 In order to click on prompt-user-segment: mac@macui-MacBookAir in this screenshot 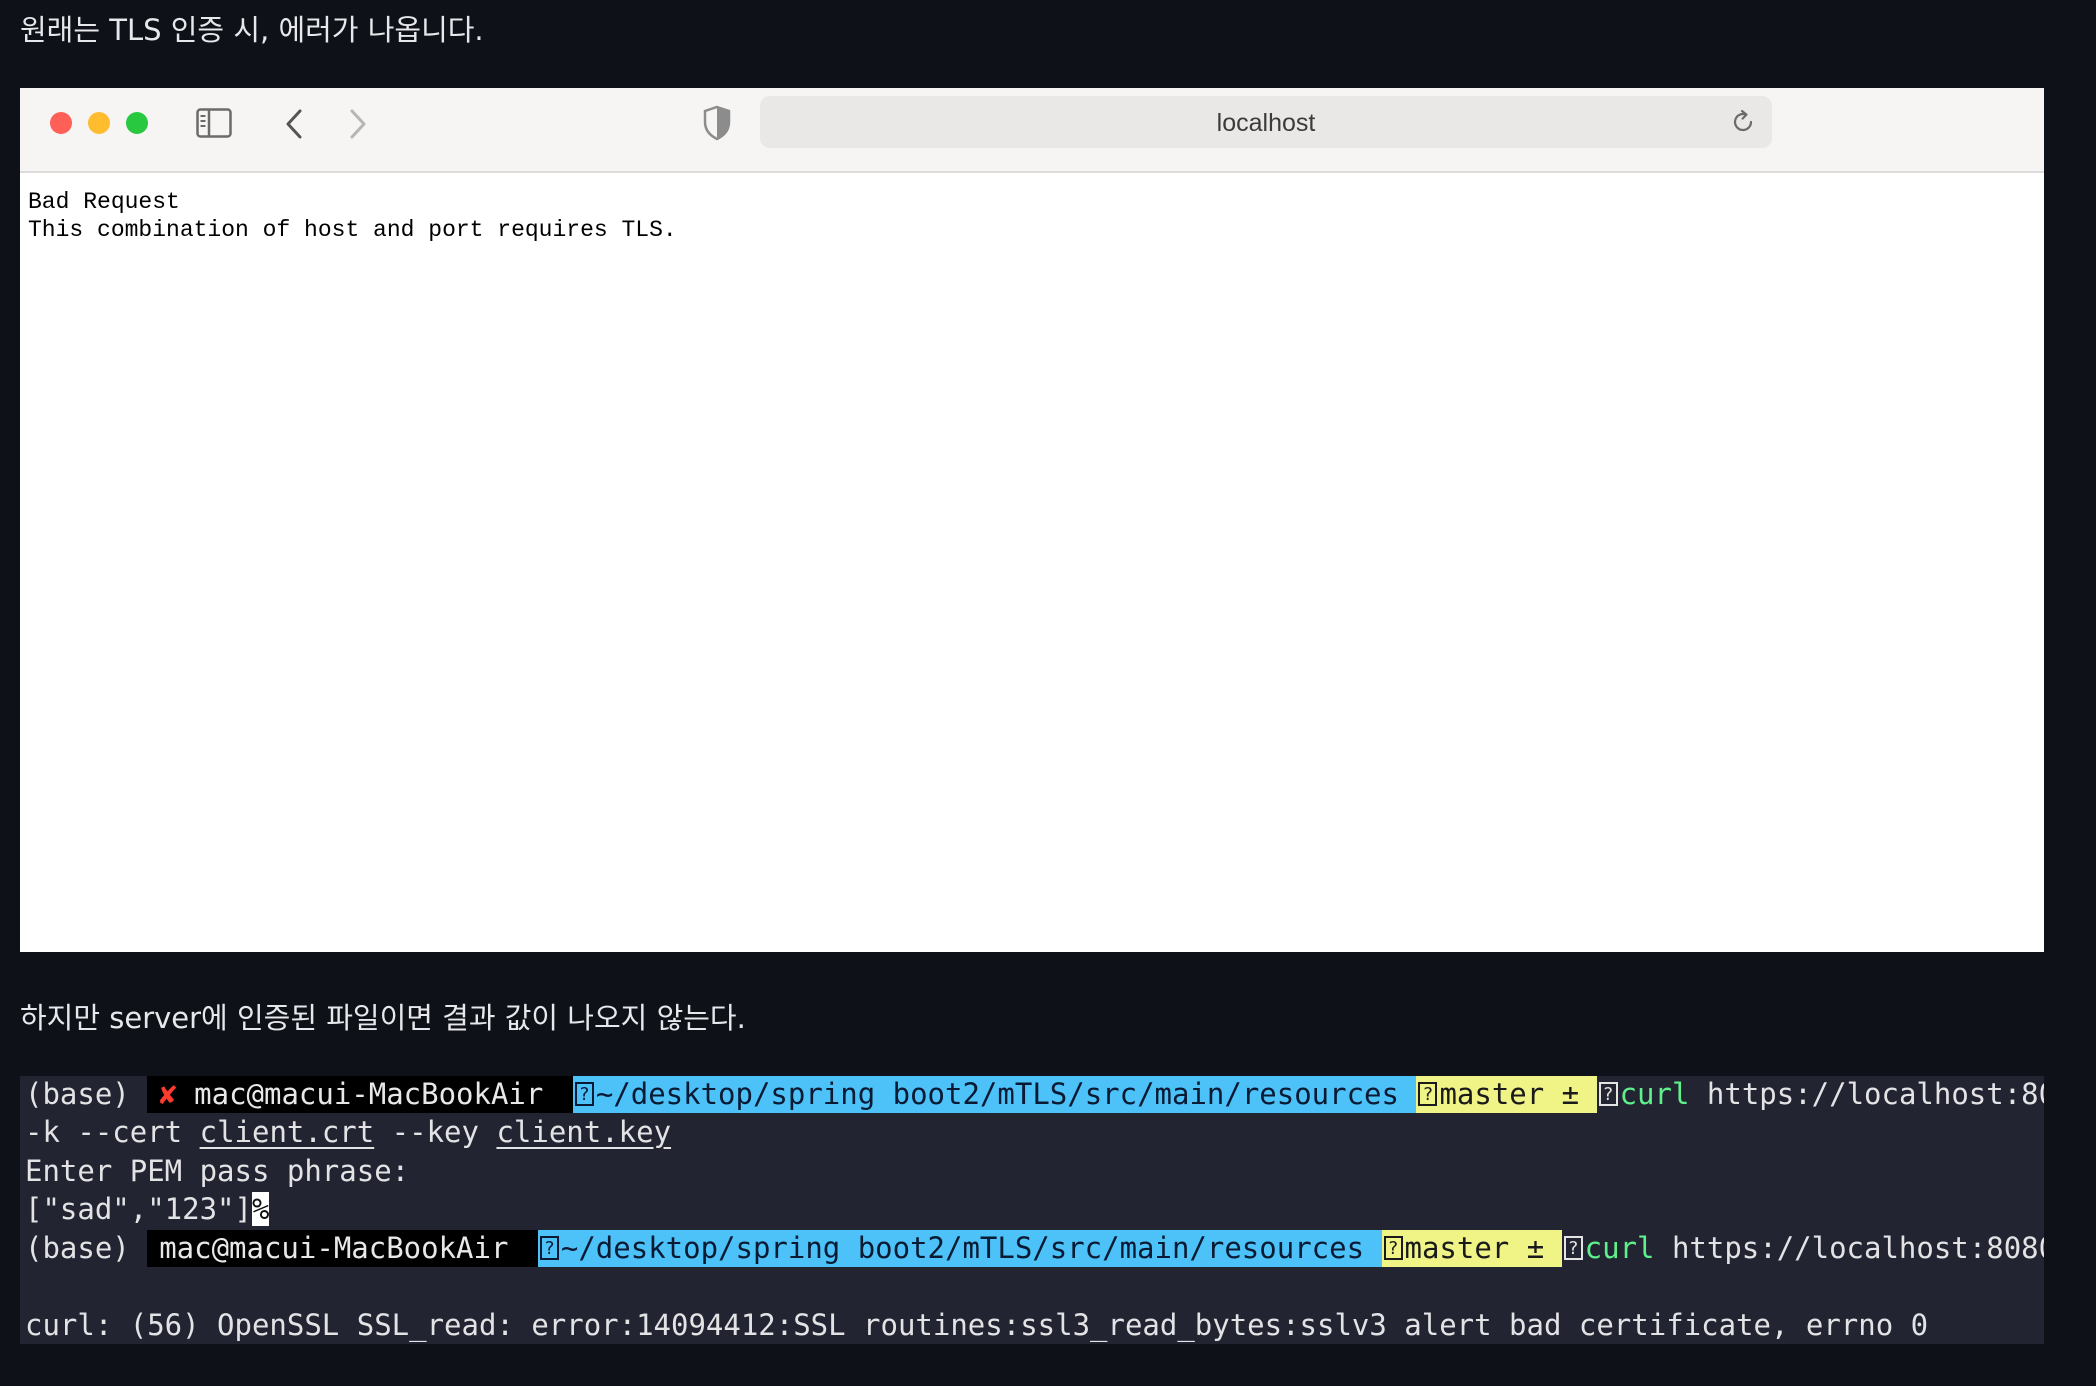, I will do `click(342, 1248)`.